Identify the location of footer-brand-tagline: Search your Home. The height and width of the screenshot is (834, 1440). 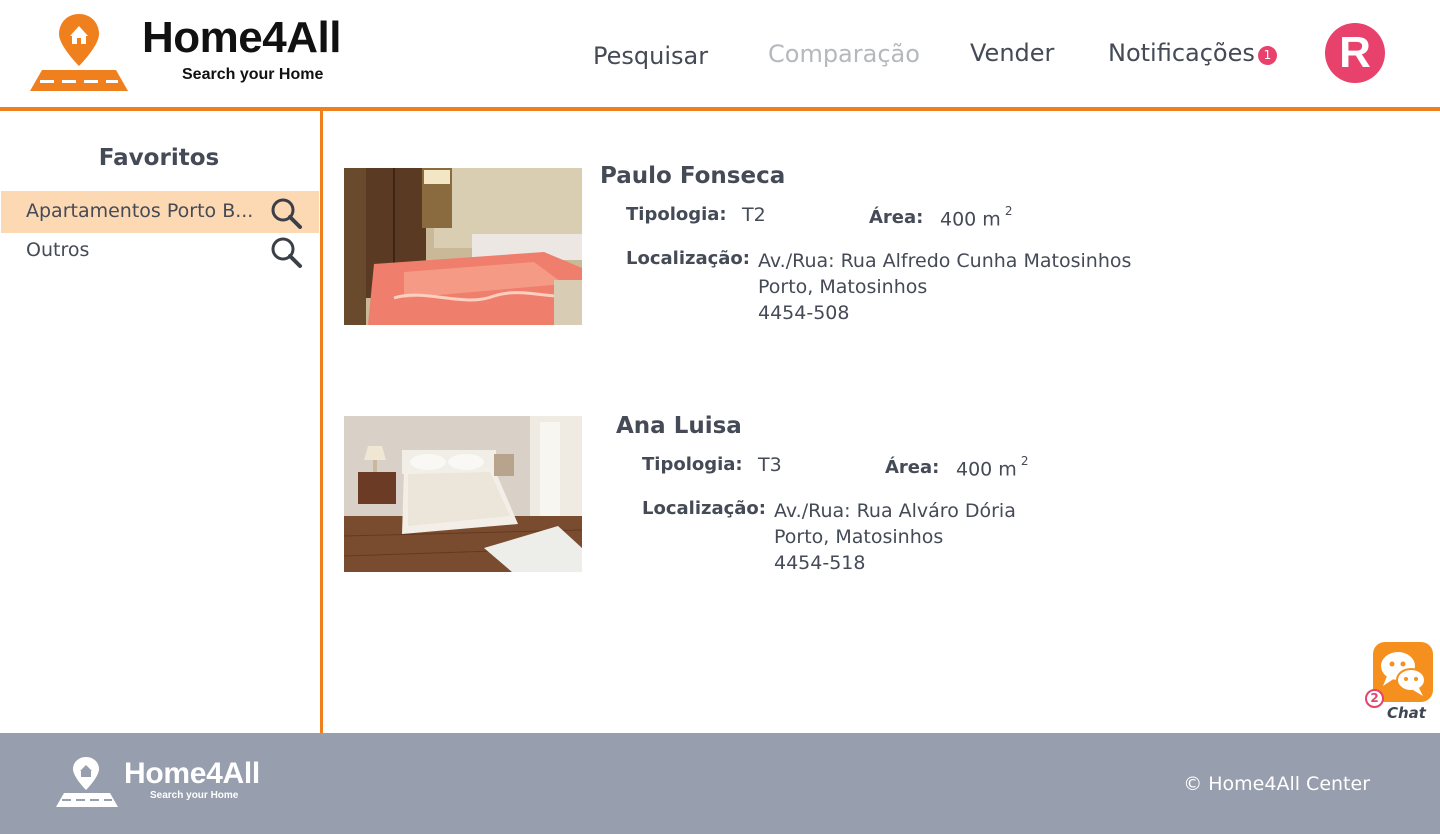
(194, 795).